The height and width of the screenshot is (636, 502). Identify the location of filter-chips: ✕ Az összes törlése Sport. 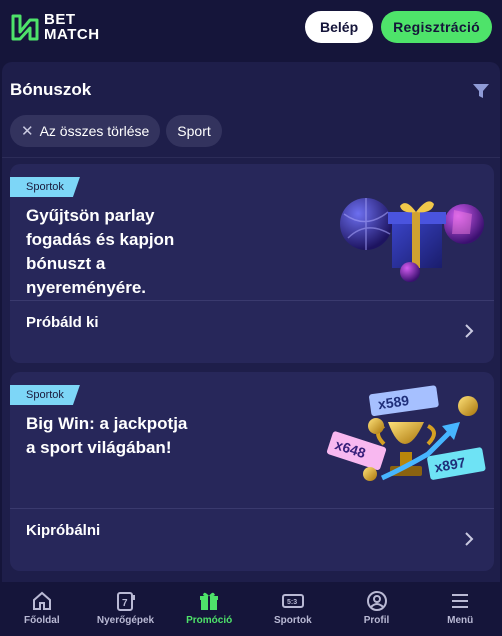
(116, 131).